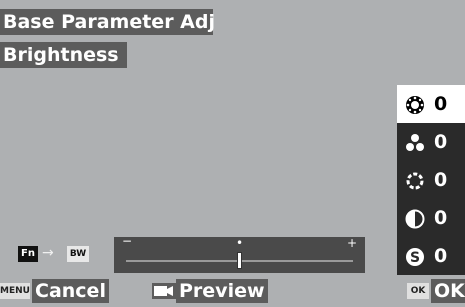  What do you see at coordinates (441, 256) in the screenshot?
I see `sharpness-value: 0` at bounding box center [441, 256].